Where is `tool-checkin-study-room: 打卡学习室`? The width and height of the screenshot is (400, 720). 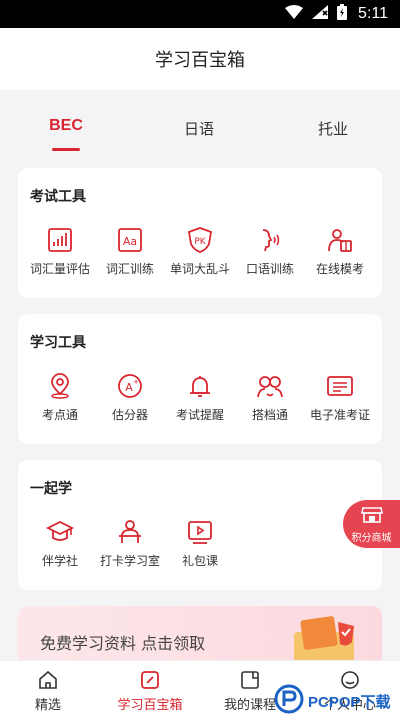
tool-checkin-study-room: 打卡学习室 is located at coordinates (130, 543).